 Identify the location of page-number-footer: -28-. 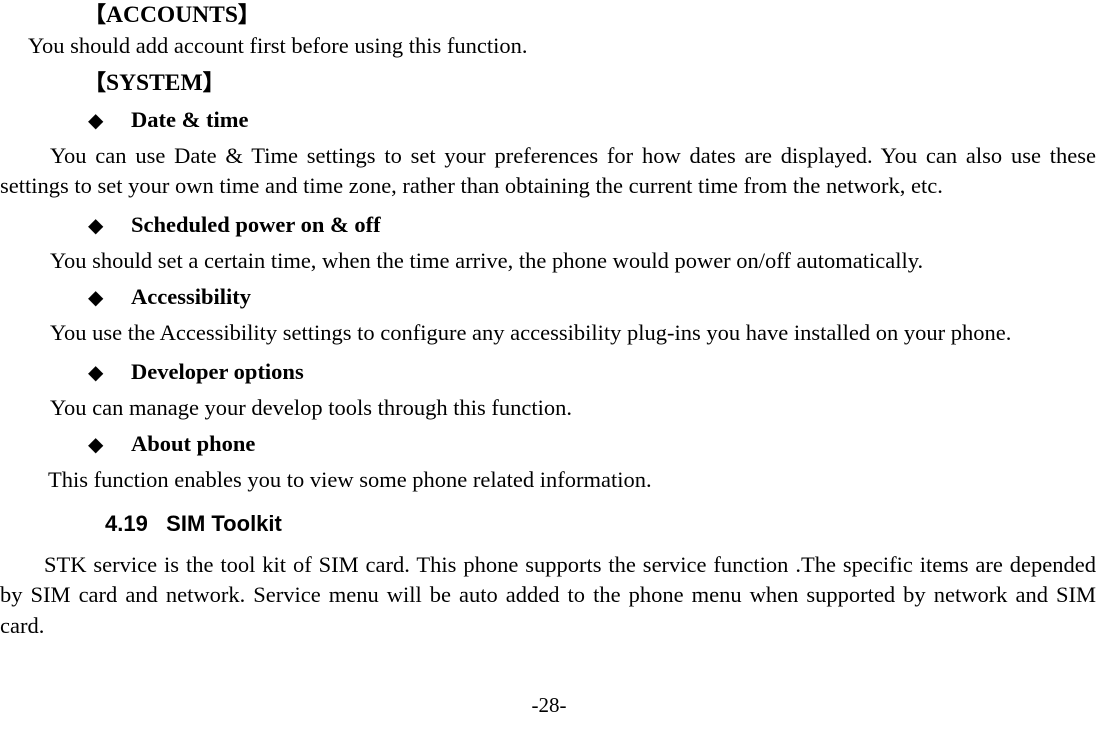
(549, 705).